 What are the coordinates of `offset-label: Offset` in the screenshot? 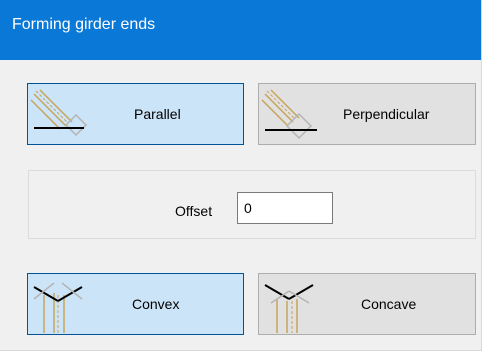 It's located at (194, 211).